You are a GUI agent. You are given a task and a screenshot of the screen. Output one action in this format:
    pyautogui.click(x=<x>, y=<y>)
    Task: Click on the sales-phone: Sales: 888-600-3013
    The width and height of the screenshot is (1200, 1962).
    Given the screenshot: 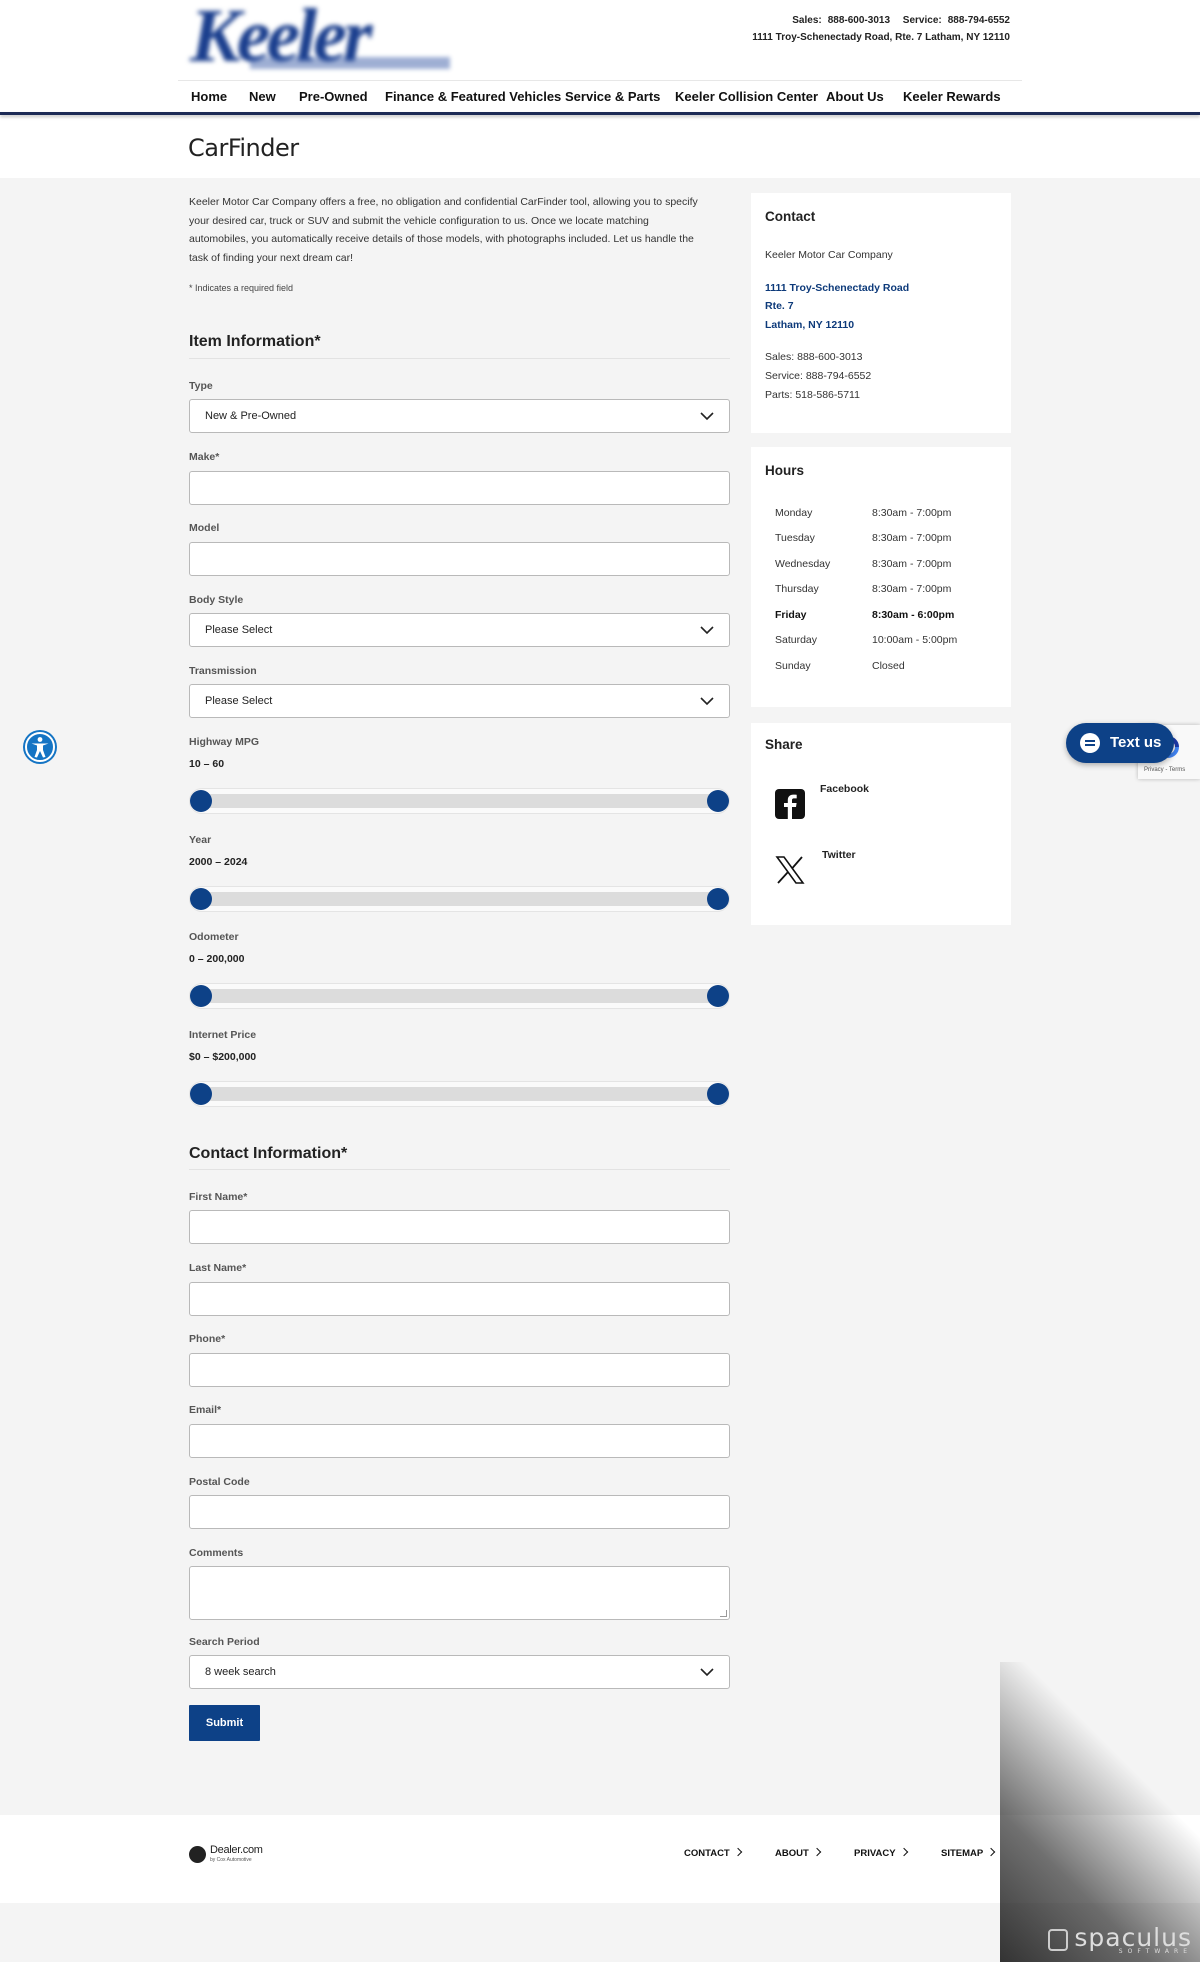 What is the action you would take?
    pyautogui.click(x=814, y=357)
    